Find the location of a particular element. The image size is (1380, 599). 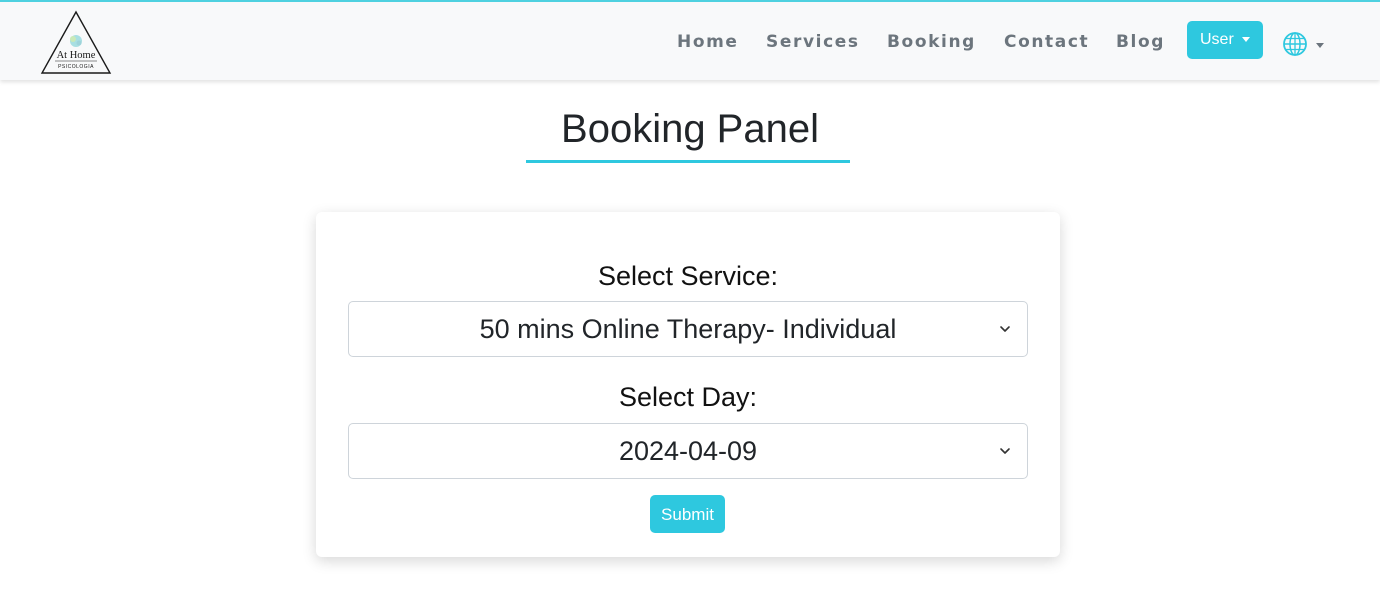

nav-contact-link: Contact is located at coordinates (1046, 42).